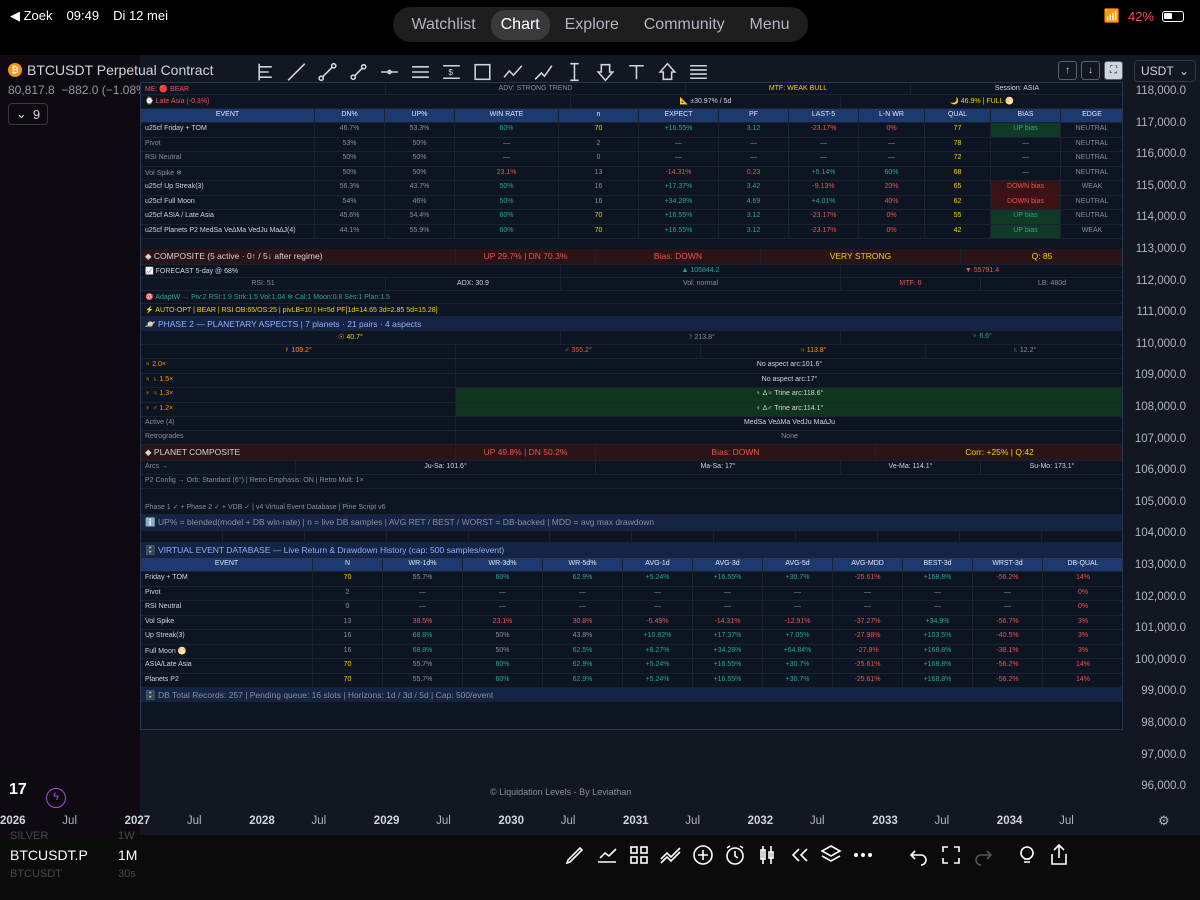 The height and width of the screenshot is (900, 1200). I want to click on event-value-cell: 3.42, so click(754, 188).